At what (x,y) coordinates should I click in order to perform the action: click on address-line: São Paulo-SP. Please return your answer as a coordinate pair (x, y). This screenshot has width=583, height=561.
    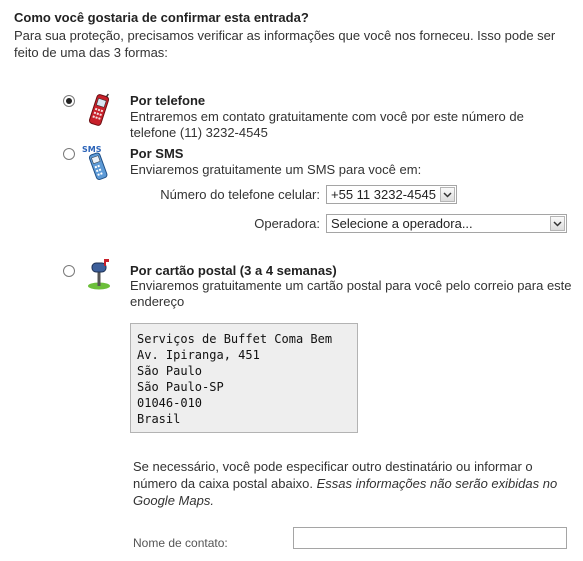
    Looking at the image, I should click on (180, 387).